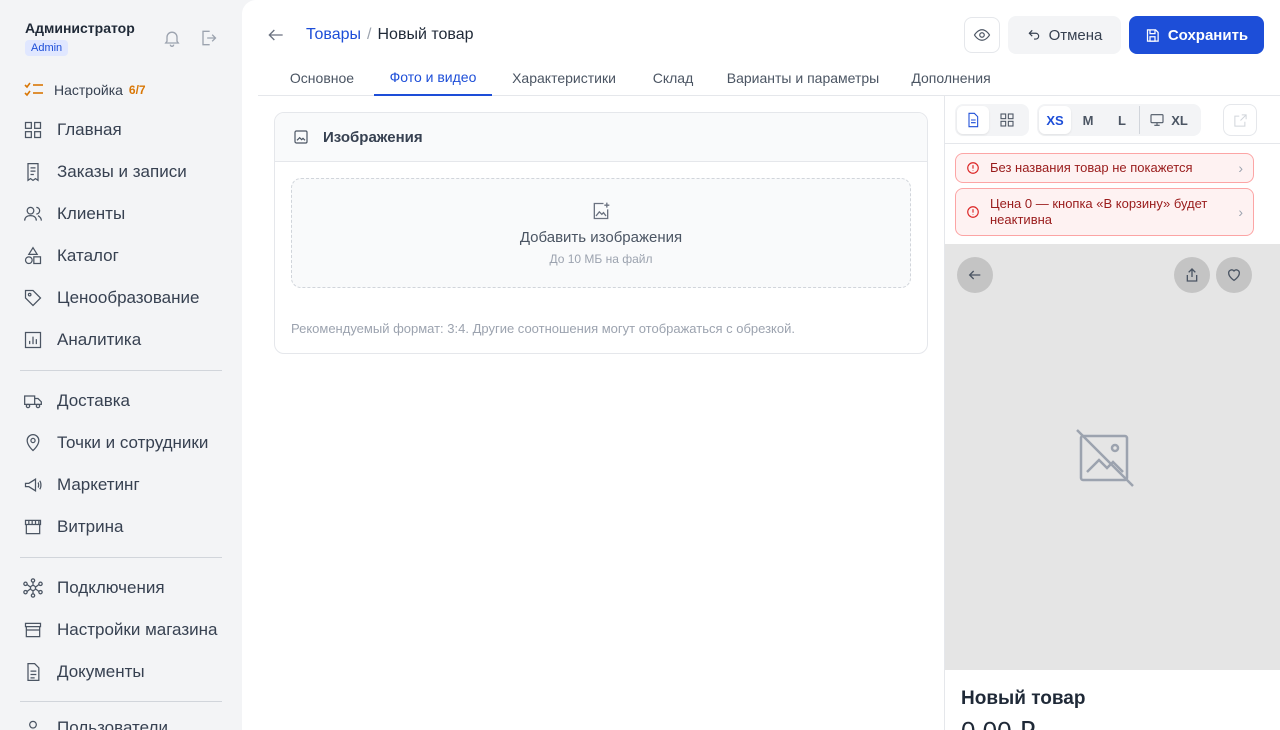 This screenshot has width=1280, height=730. What do you see at coordinates (122, 672) in the screenshot?
I see `sidebar-item-documents: Документы` at bounding box center [122, 672].